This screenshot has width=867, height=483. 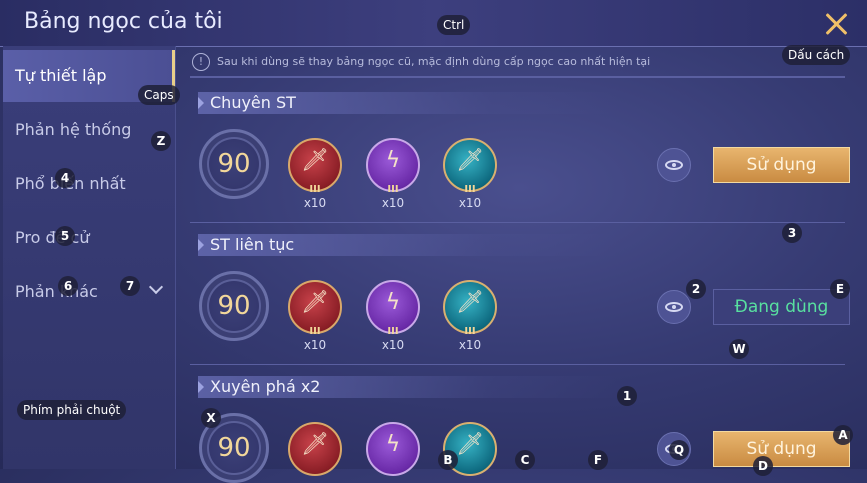 What do you see at coordinates (696, 289) in the screenshot?
I see `key-hint-2: 2` at bounding box center [696, 289].